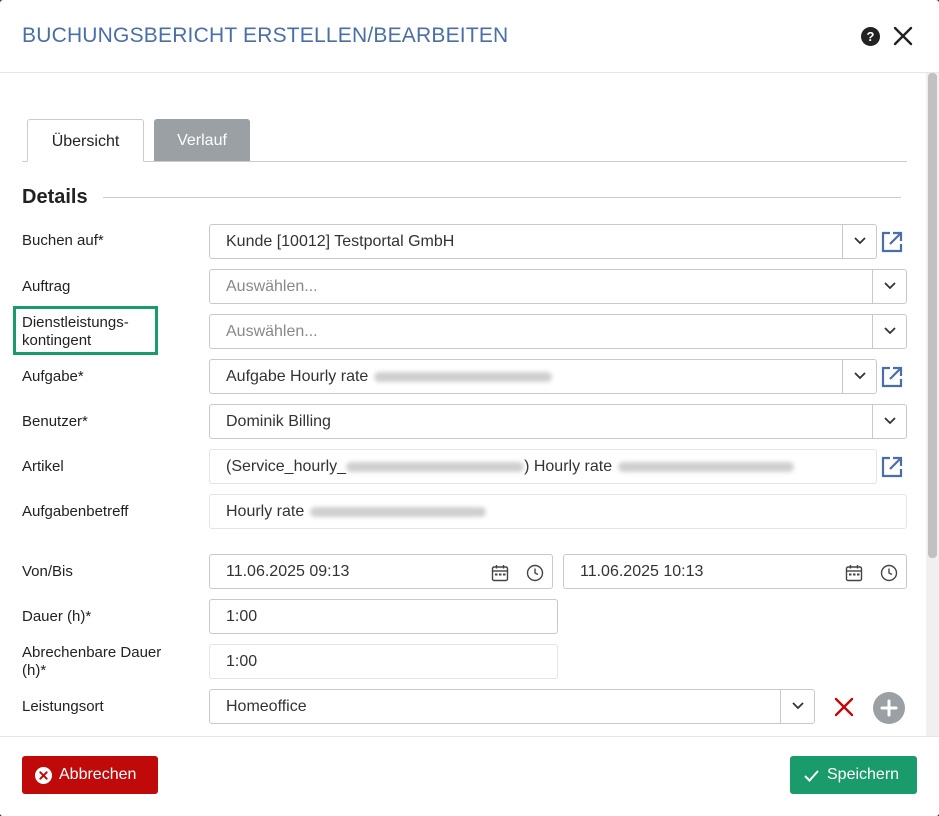  Describe the element at coordinates (469, 776) in the screenshot. I see `dialog-footer: Abbrechen Speichern` at that location.